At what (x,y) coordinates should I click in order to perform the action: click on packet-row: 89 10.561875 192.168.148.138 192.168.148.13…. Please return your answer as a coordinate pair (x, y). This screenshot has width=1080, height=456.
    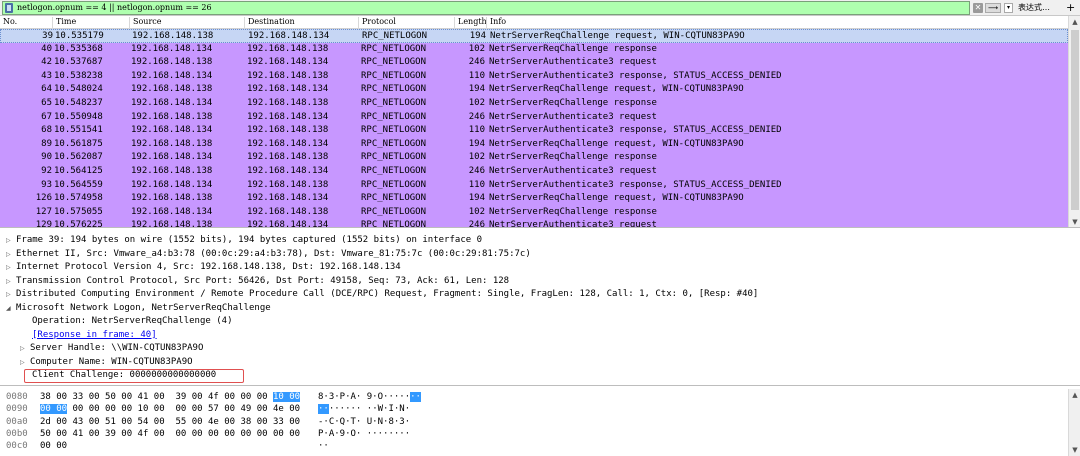
    Looking at the image, I should click on (534, 144).